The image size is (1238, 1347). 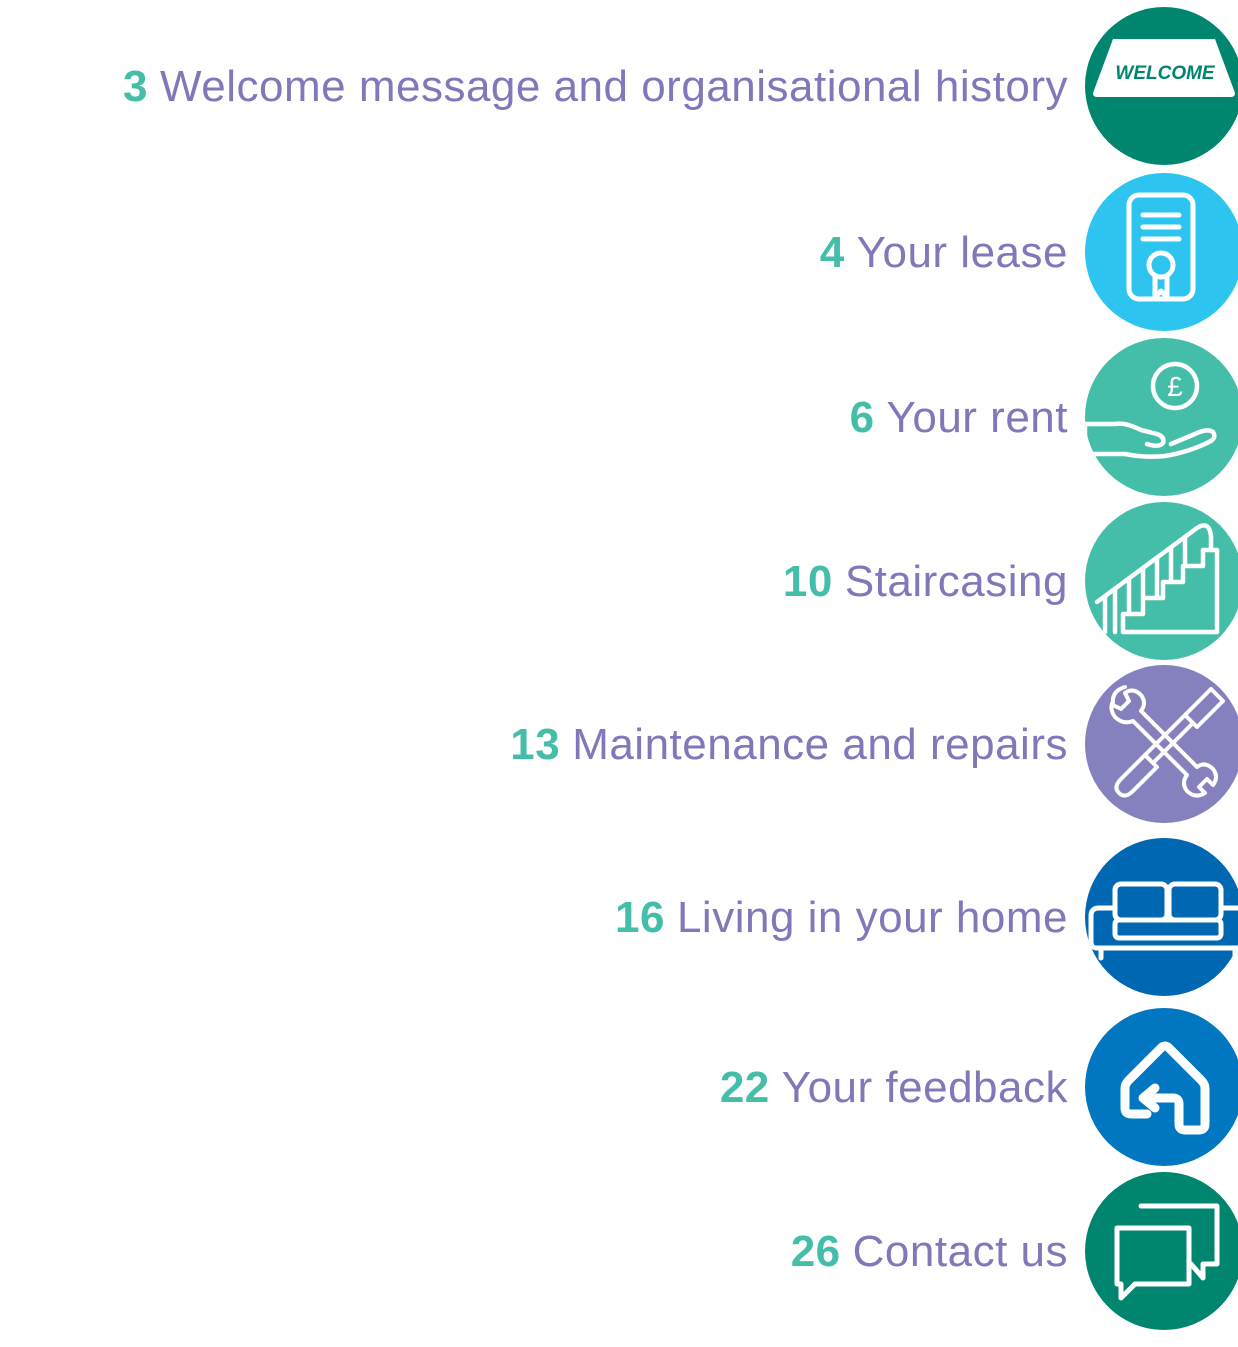 What do you see at coordinates (960, 1251) in the screenshot?
I see `section-title: Contact us` at bounding box center [960, 1251].